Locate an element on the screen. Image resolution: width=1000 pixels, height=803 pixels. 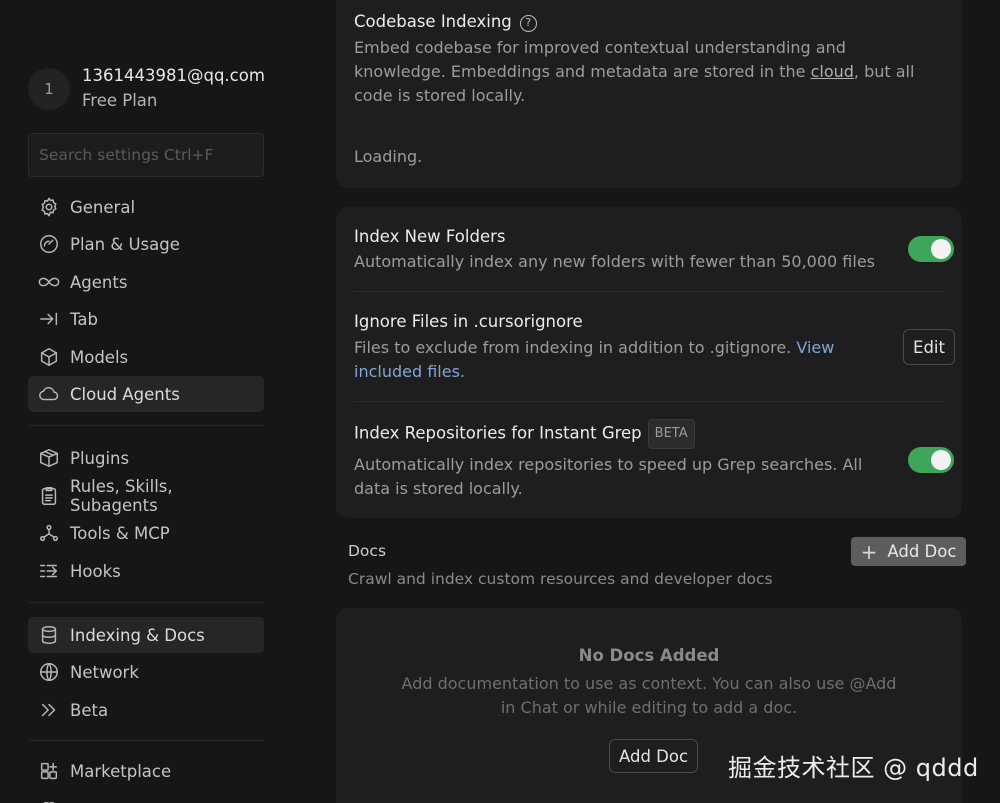
settings-search is located at coordinates (146, 155).